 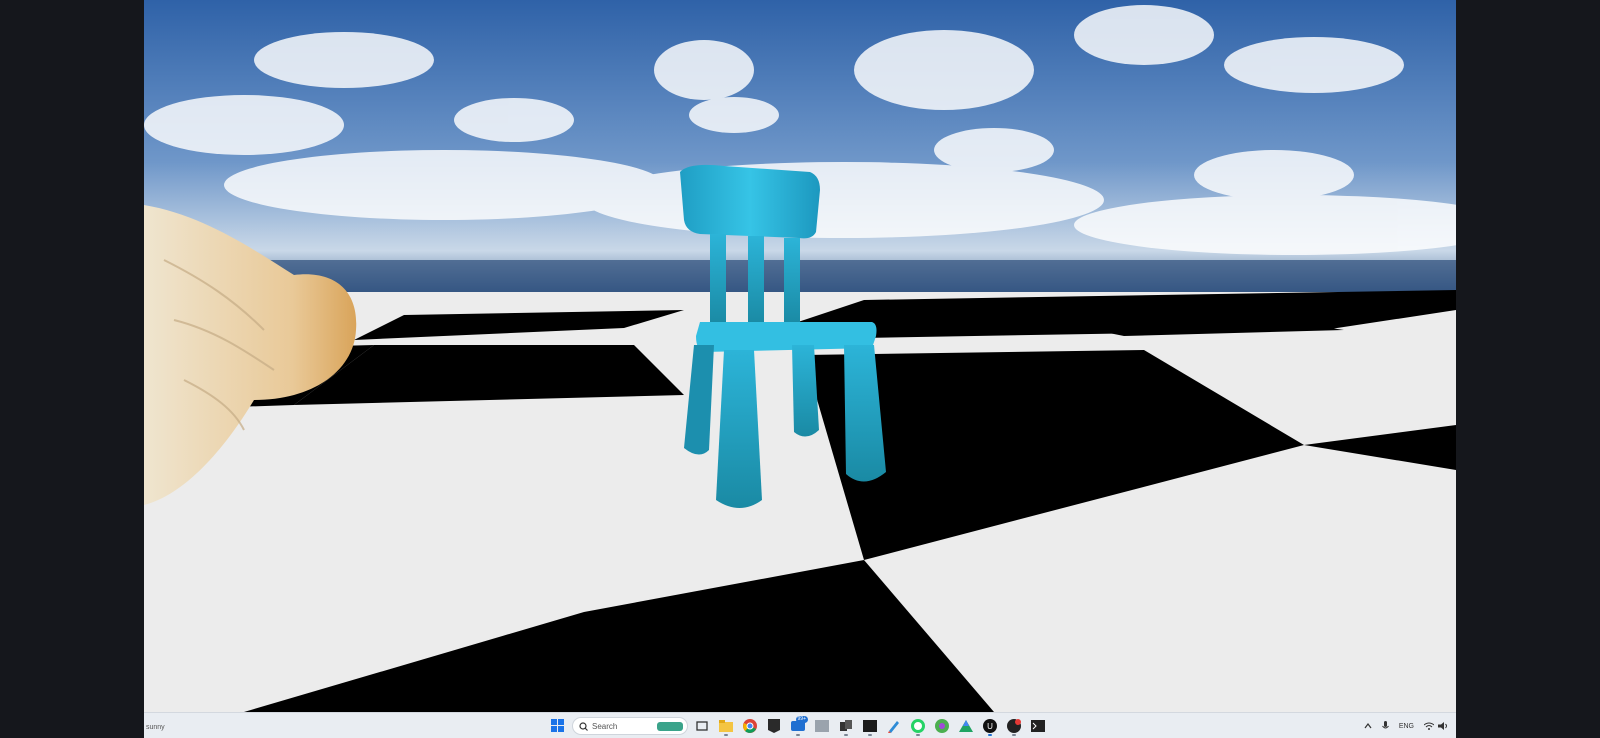 What do you see at coordinates (558, 726) in the screenshot?
I see `windows-start-icon` at bounding box center [558, 726].